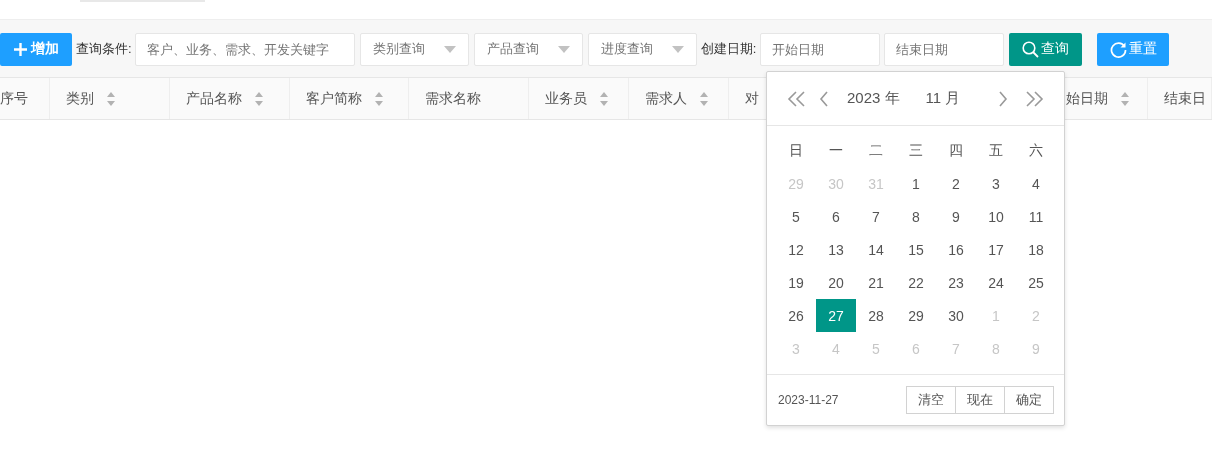 The width and height of the screenshot is (1212, 453). Describe the element at coordinates (996, 282) in the screenshot. I see `calendar-day: 24` at that location.